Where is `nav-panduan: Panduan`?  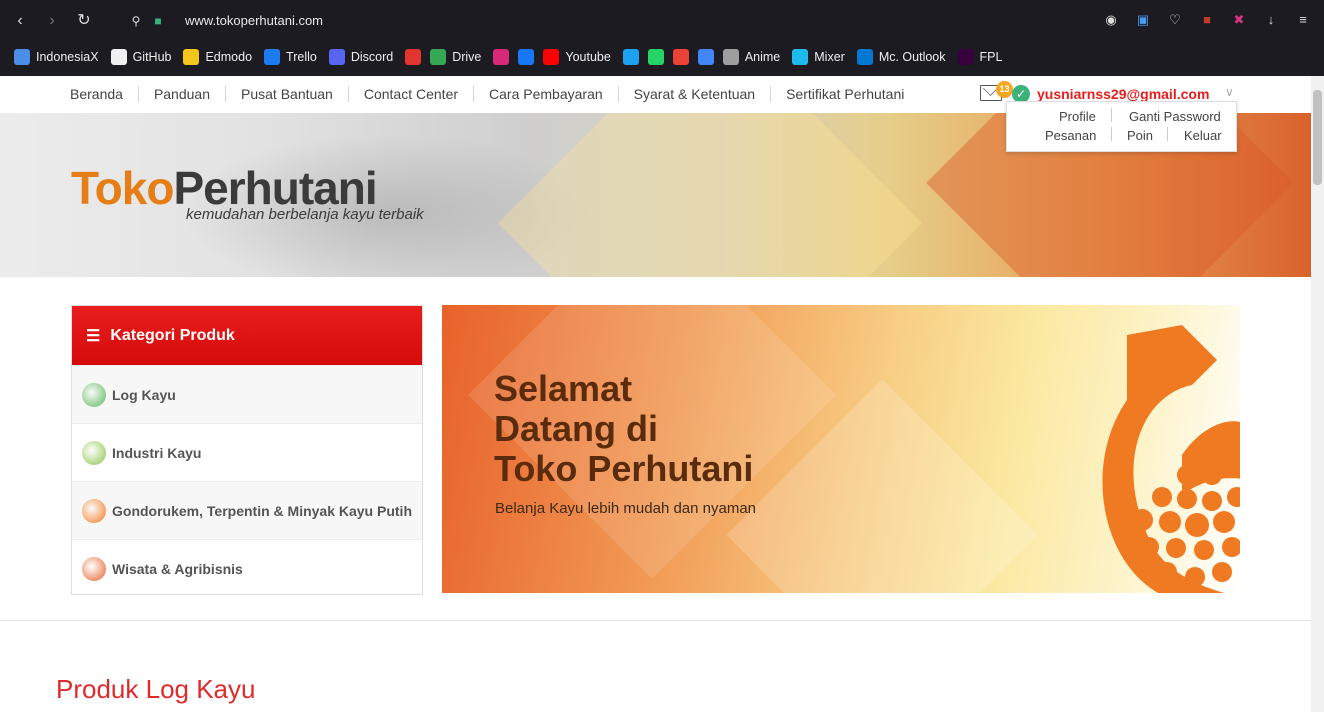 nav-panduan: Panduan is located at coordinates (182, 94).